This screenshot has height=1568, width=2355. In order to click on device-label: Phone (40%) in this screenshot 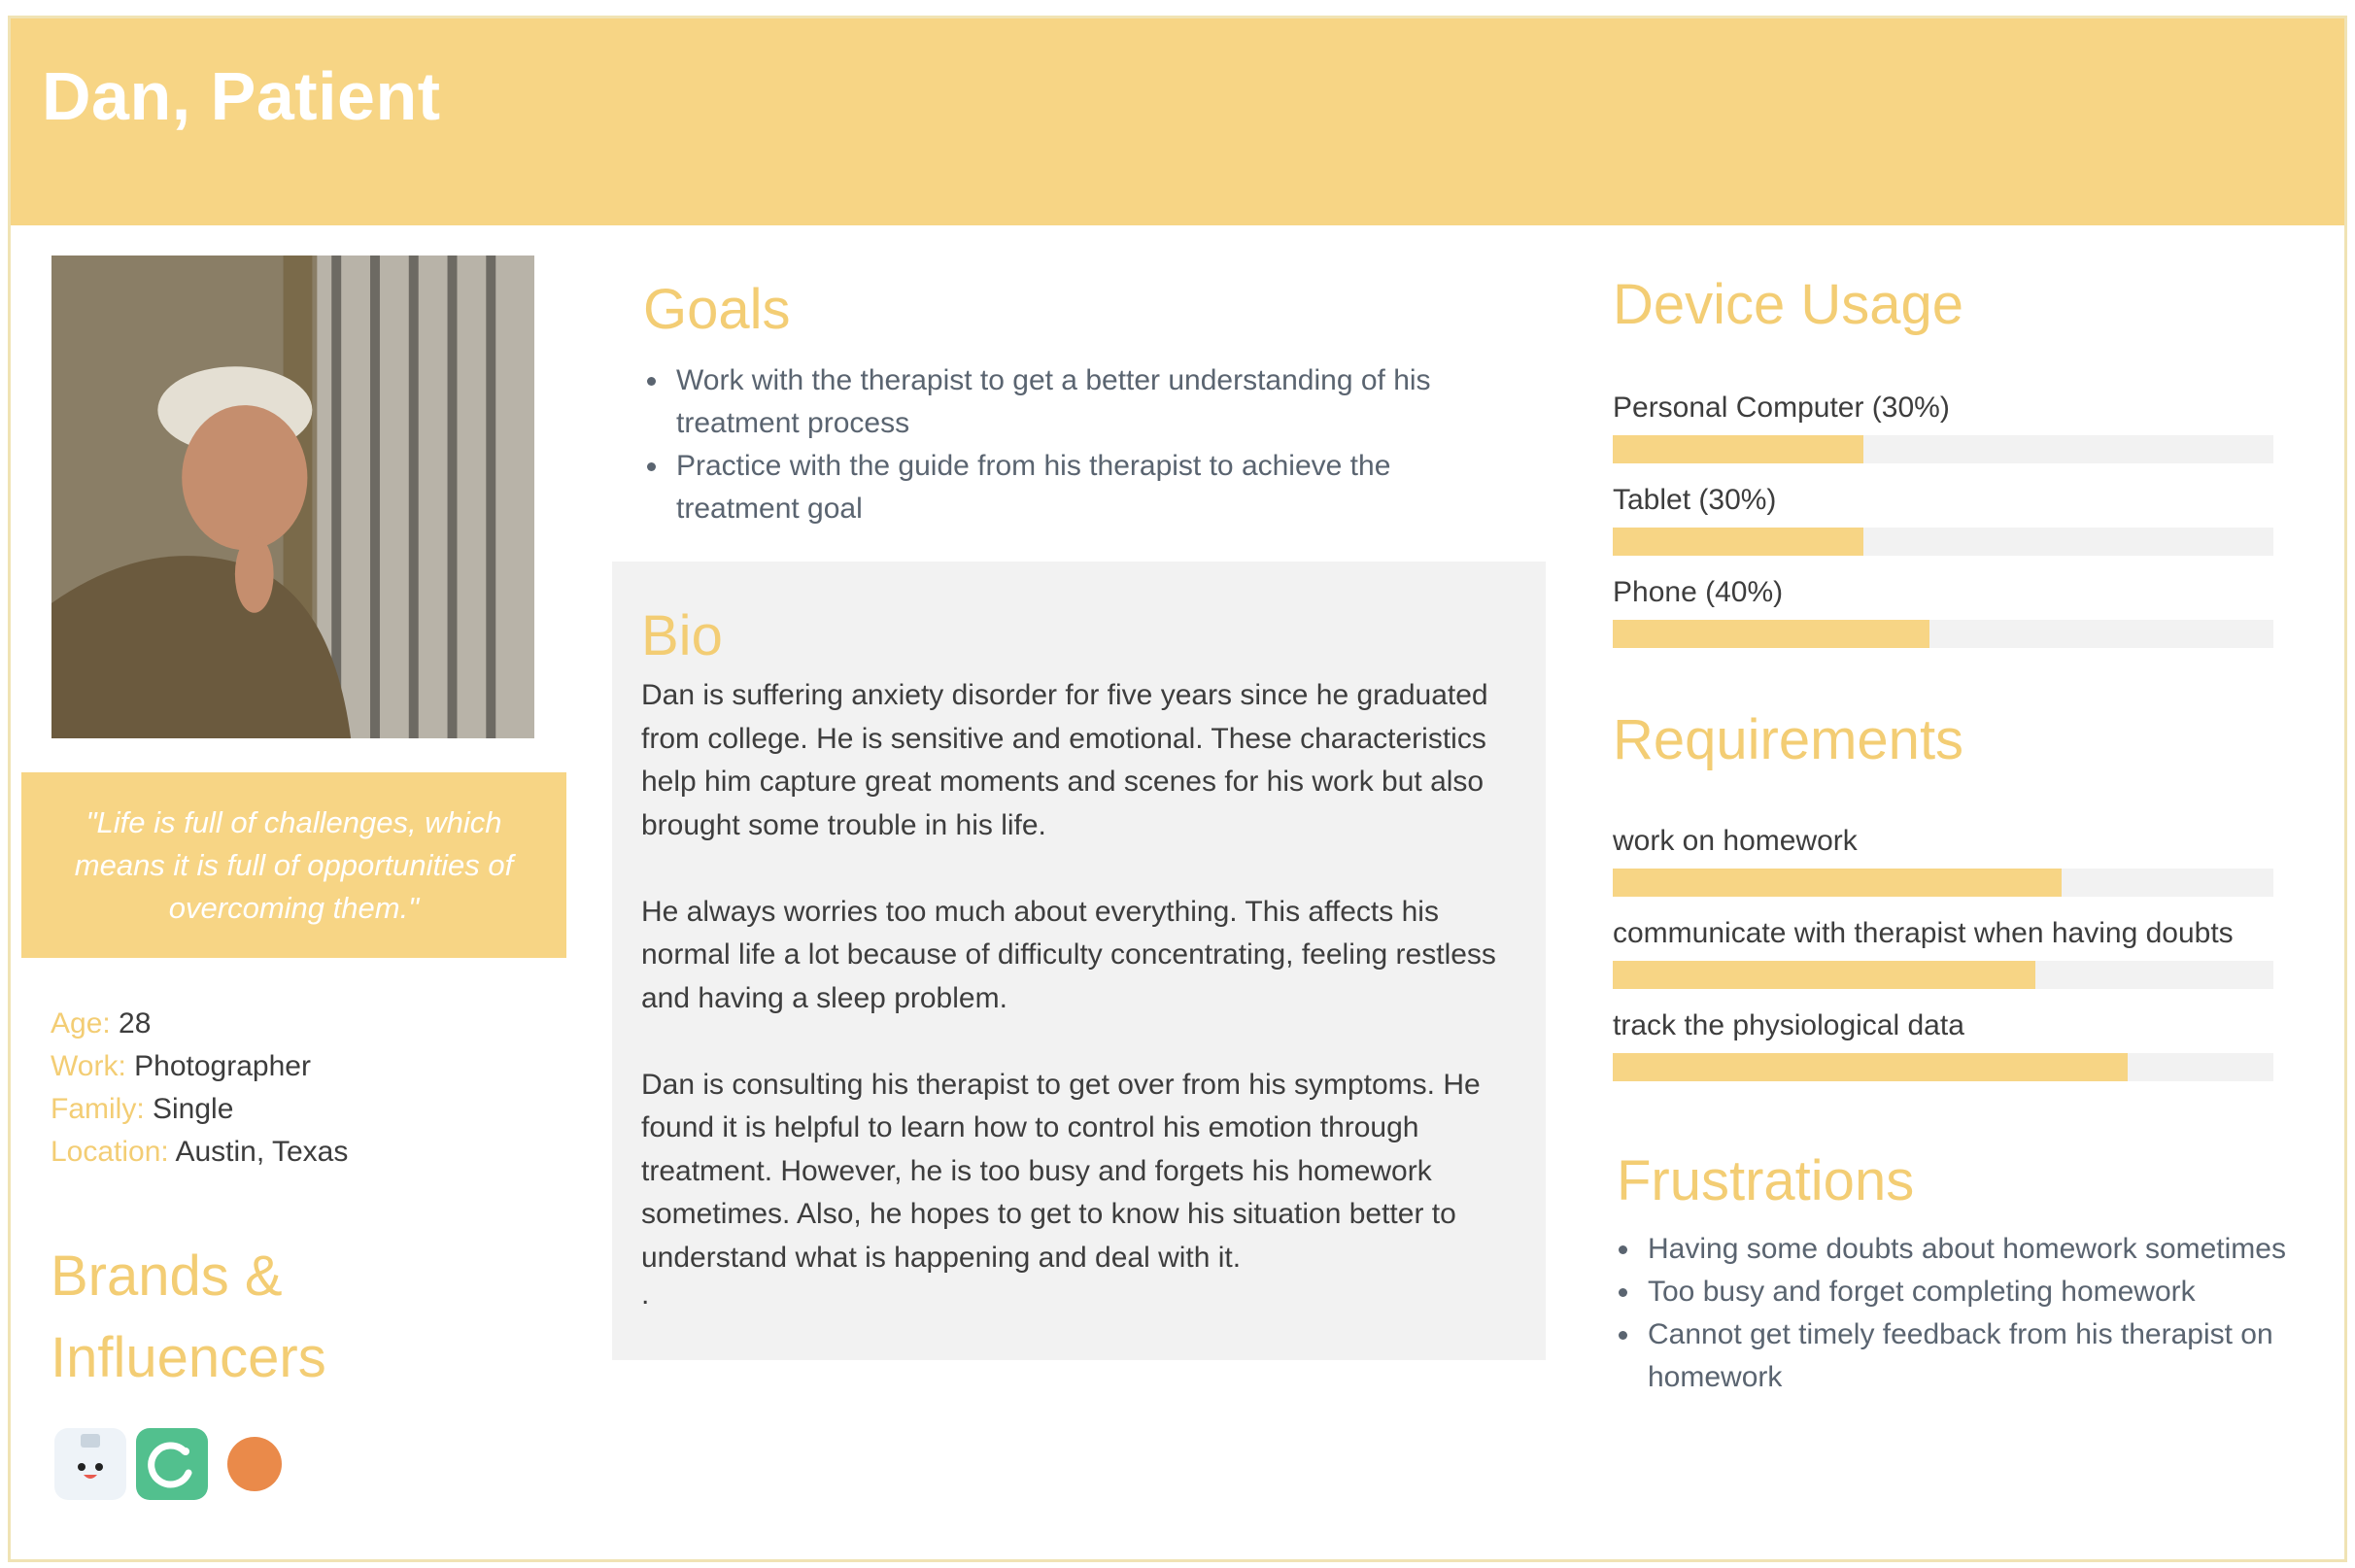, I will do `click(1698, 592)`.